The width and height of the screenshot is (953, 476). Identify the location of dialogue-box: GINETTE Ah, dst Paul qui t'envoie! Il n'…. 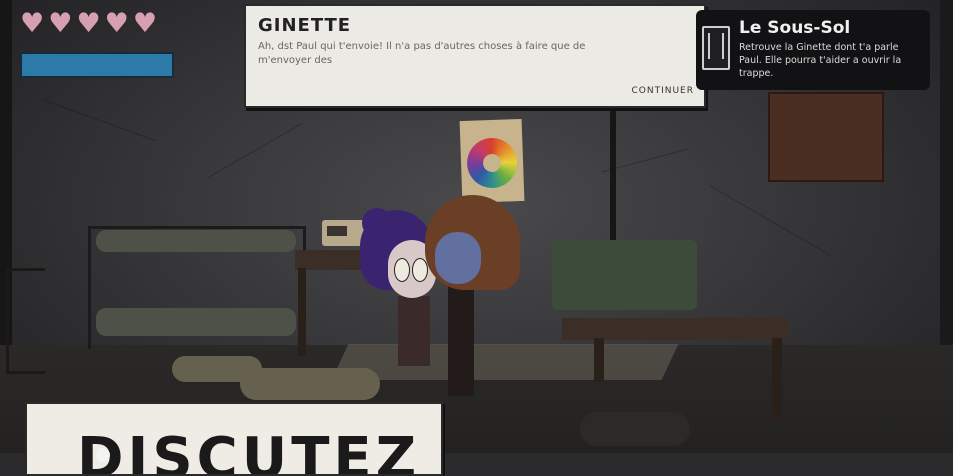
(475, 56).